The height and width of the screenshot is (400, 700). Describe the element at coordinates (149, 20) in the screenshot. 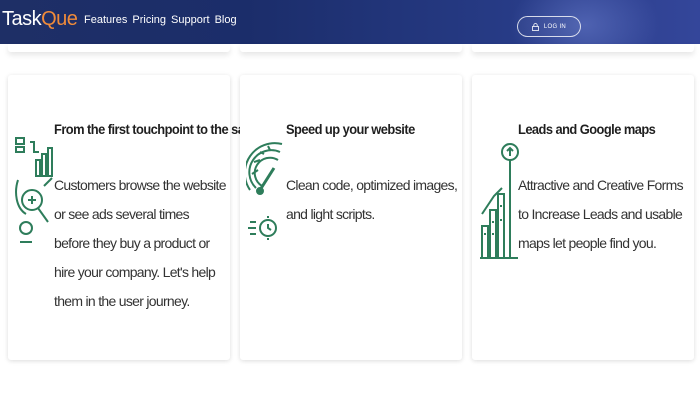

I see `nav-pricing: Pricing` at that location.